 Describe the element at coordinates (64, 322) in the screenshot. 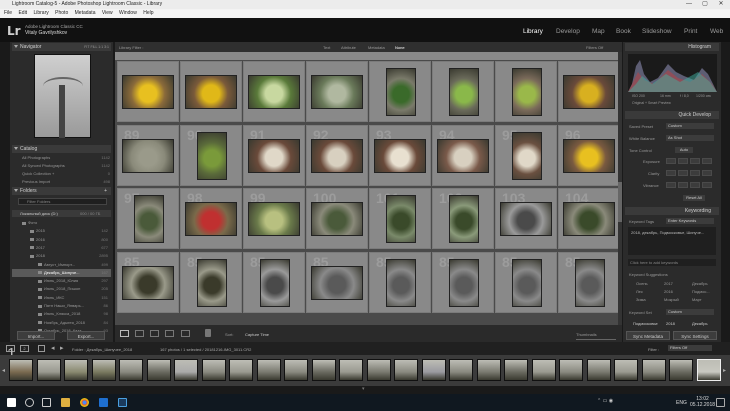

I see `folder-label: Ноябрь_Адыгея_2018` at that location.